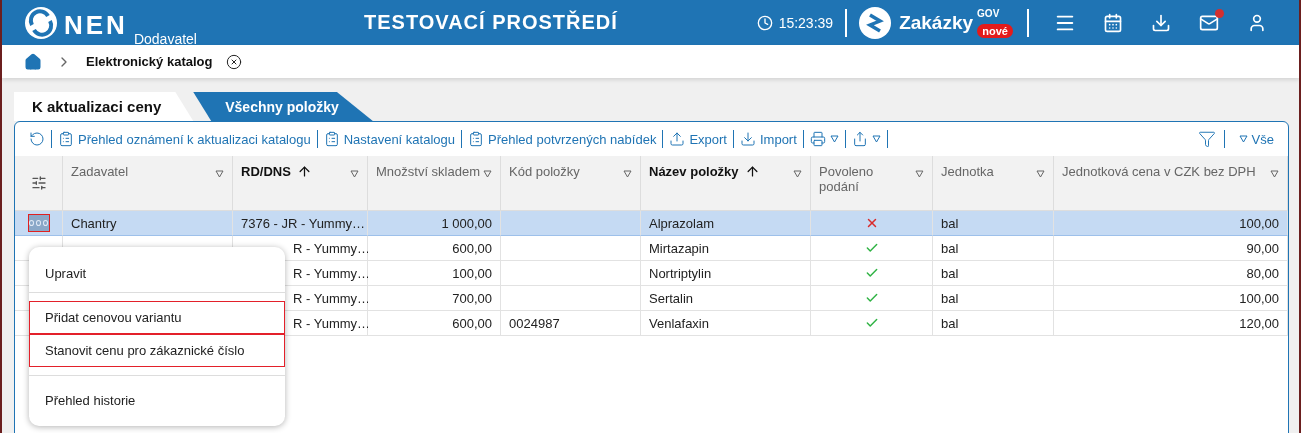 Image resolution: width=1301 pixels, height=433 pixels. I want to click on table-cell: 120,00, so click(1171, 323).